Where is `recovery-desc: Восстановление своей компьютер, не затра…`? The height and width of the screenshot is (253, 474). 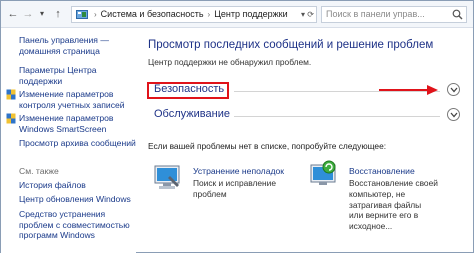
recovery-desc: Восстановление своей компьютер, не затра… is located at coordinates (393, 205).